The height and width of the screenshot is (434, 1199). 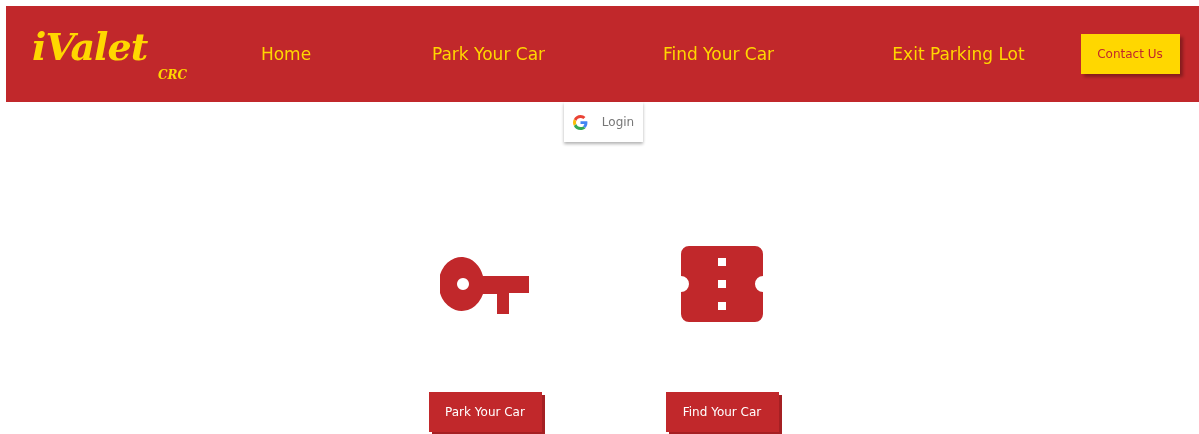 What do you see at coordinates (286, 54) in the screenshot?
I see `nav-link: Home` at bounding box center [286, 54].